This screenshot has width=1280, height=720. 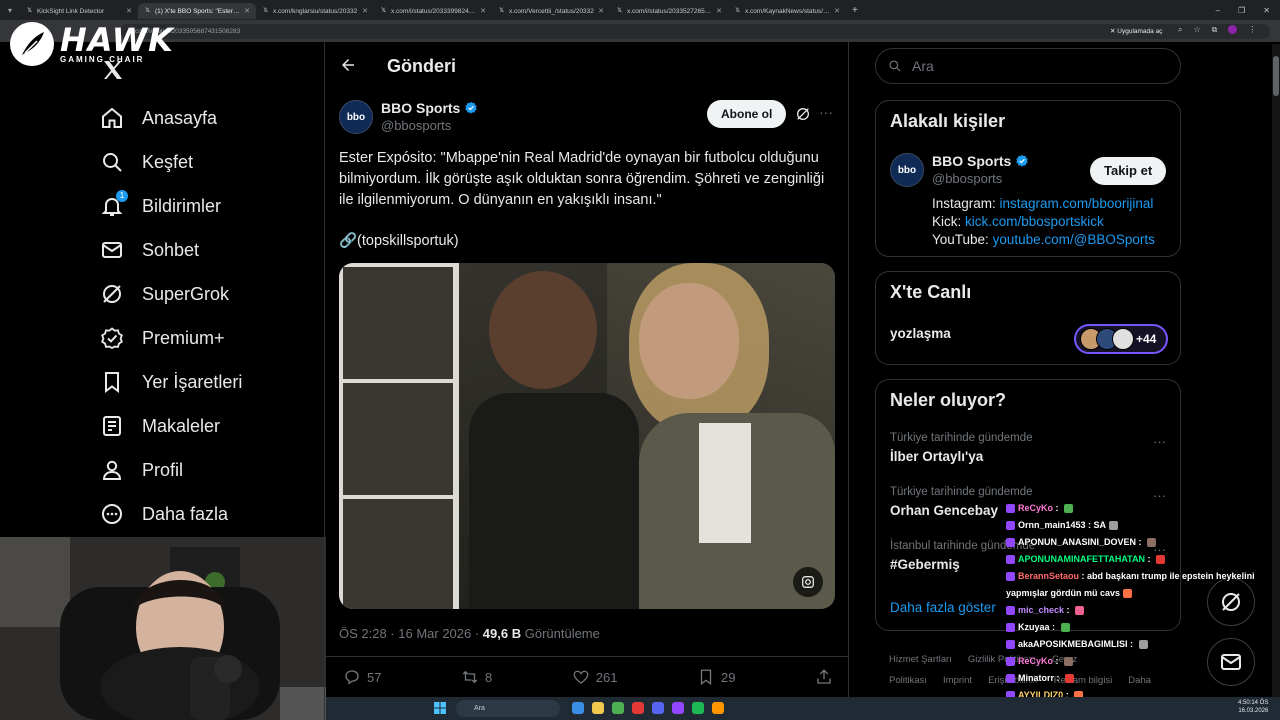 I want to click on profile-avatar, so click(x=1233, y=29).